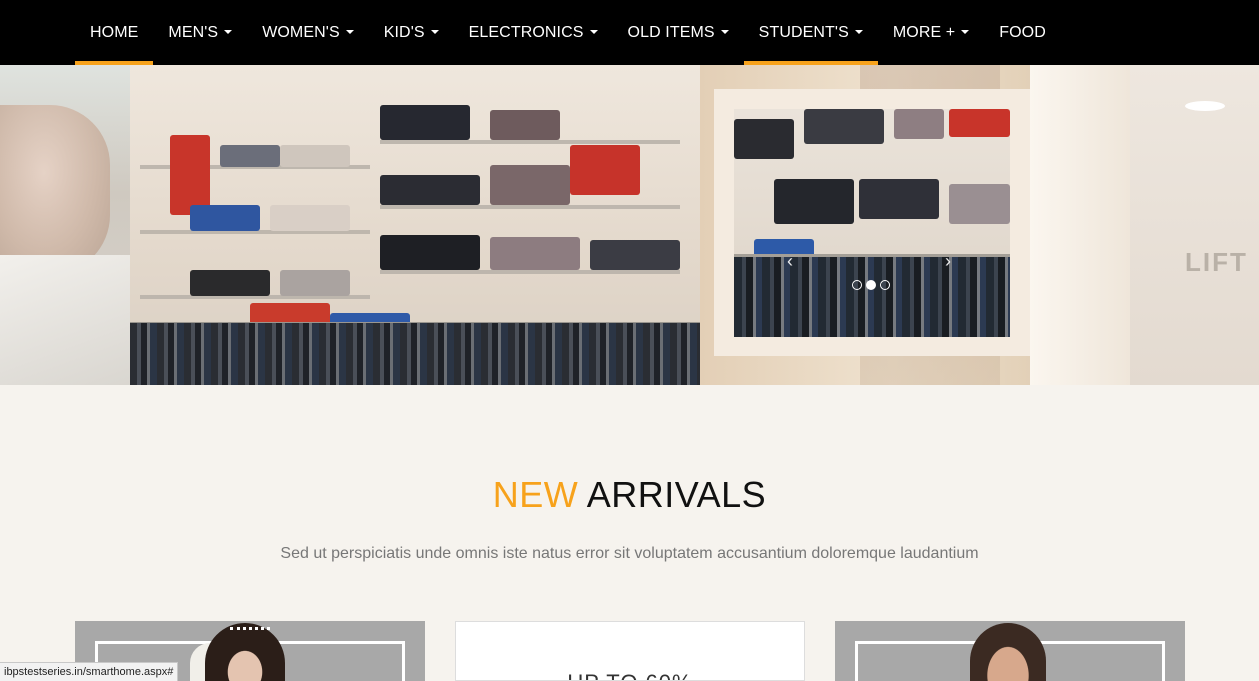 The width and height of the screenshot is (1259, 681). I want to click on nav-item-womens: WOMEN'S, so click(308, 32).